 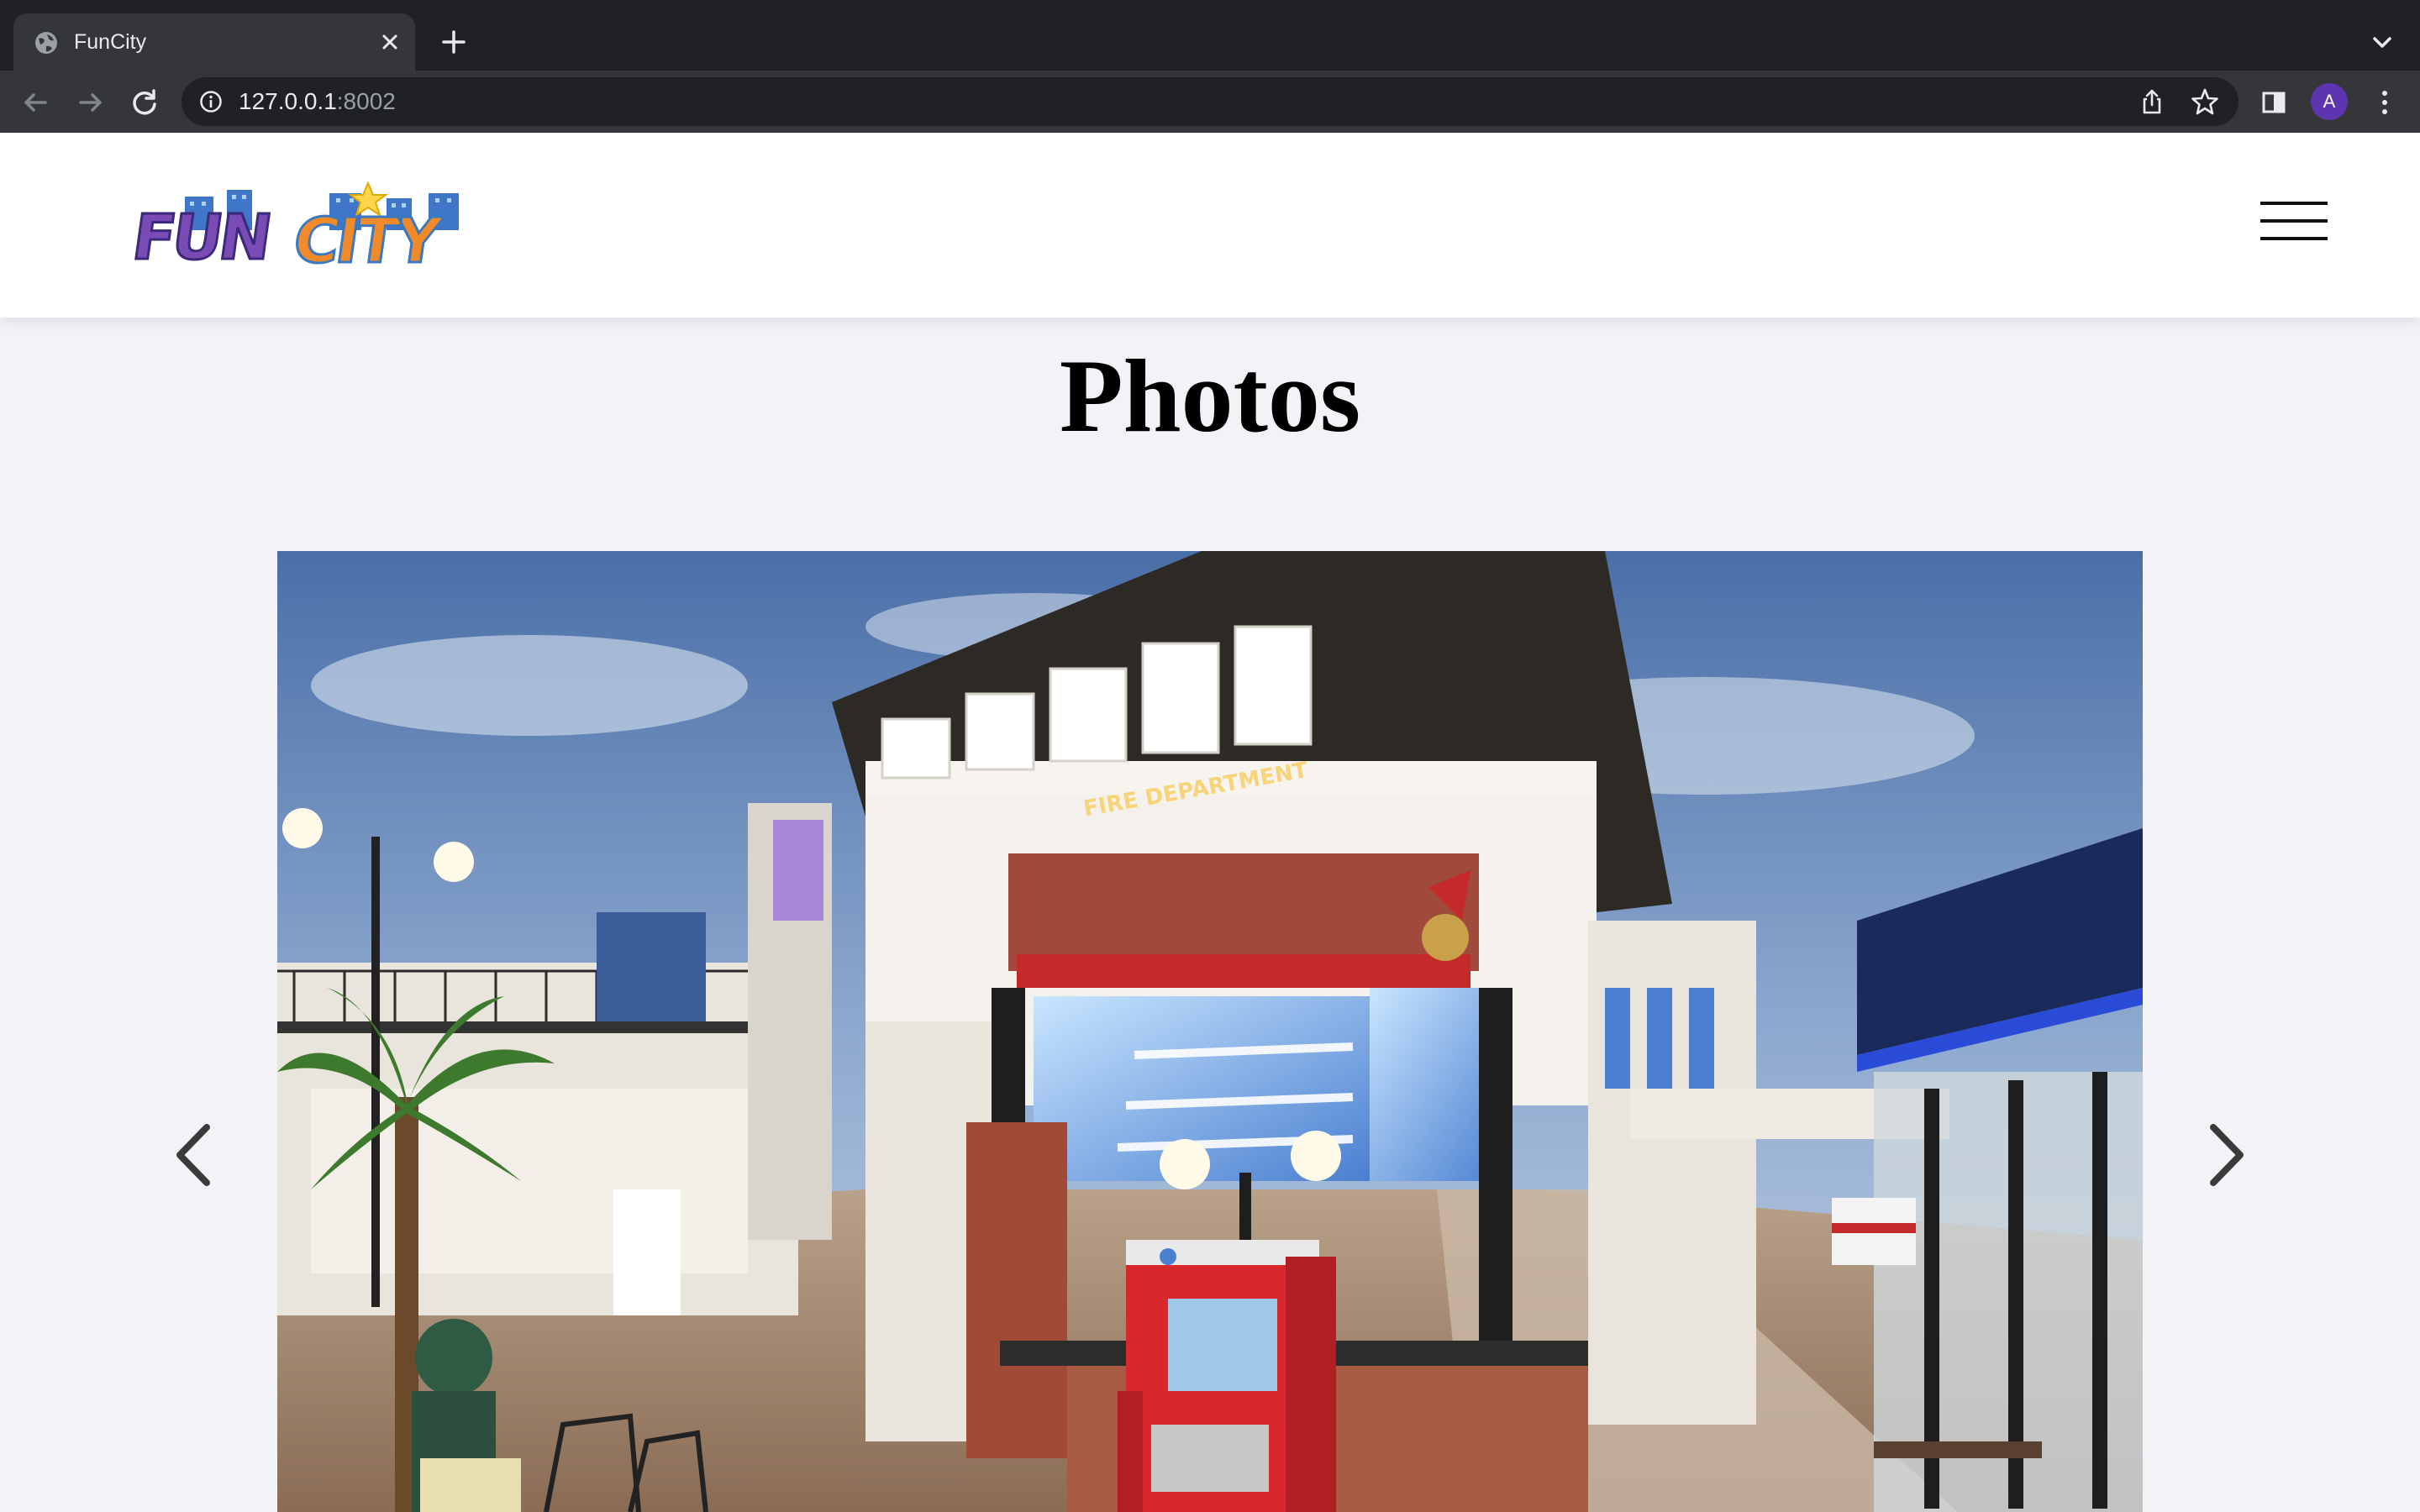 What do you see at coordinates (2385, 102) in the screenshot?
I see `more-menu-icon` at bounding box center [2385, 102].